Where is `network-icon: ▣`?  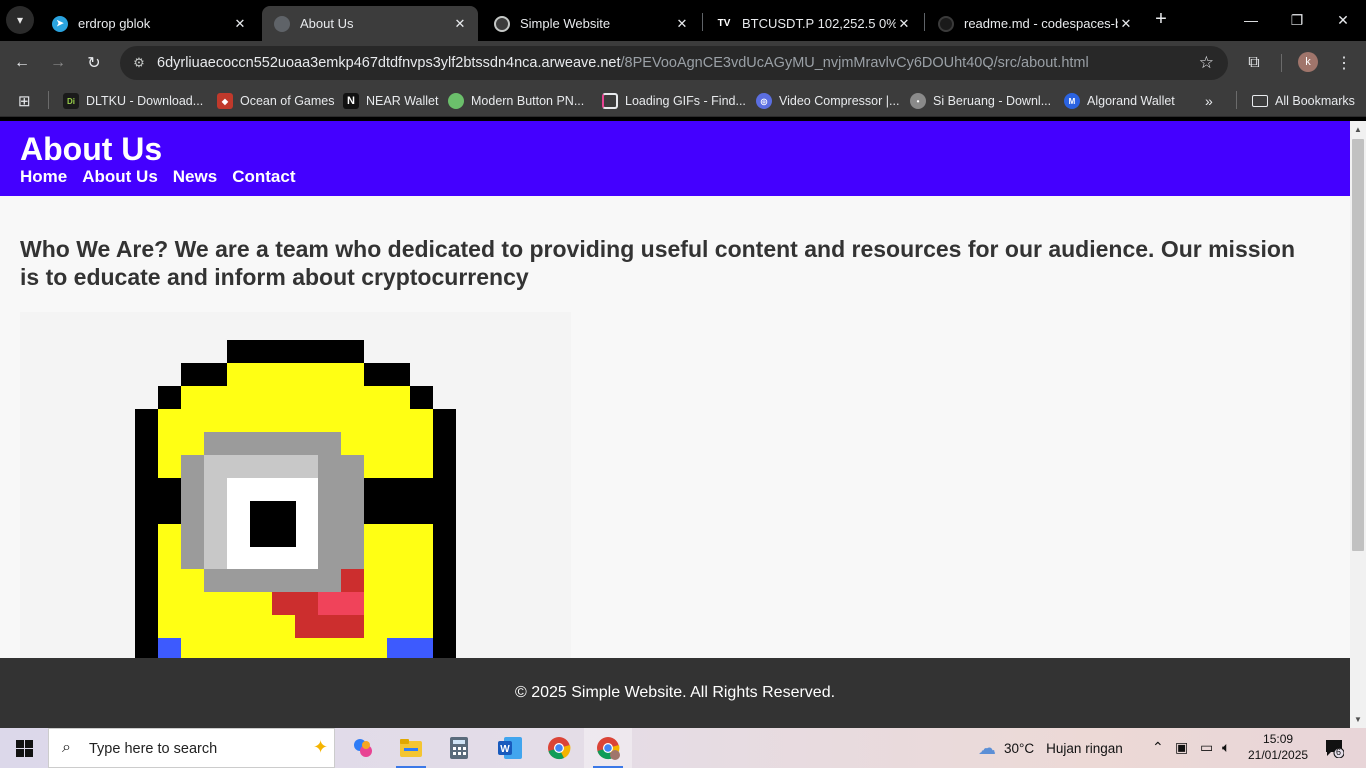 network-icon: ▣ is located at coordinates (1181, 747).